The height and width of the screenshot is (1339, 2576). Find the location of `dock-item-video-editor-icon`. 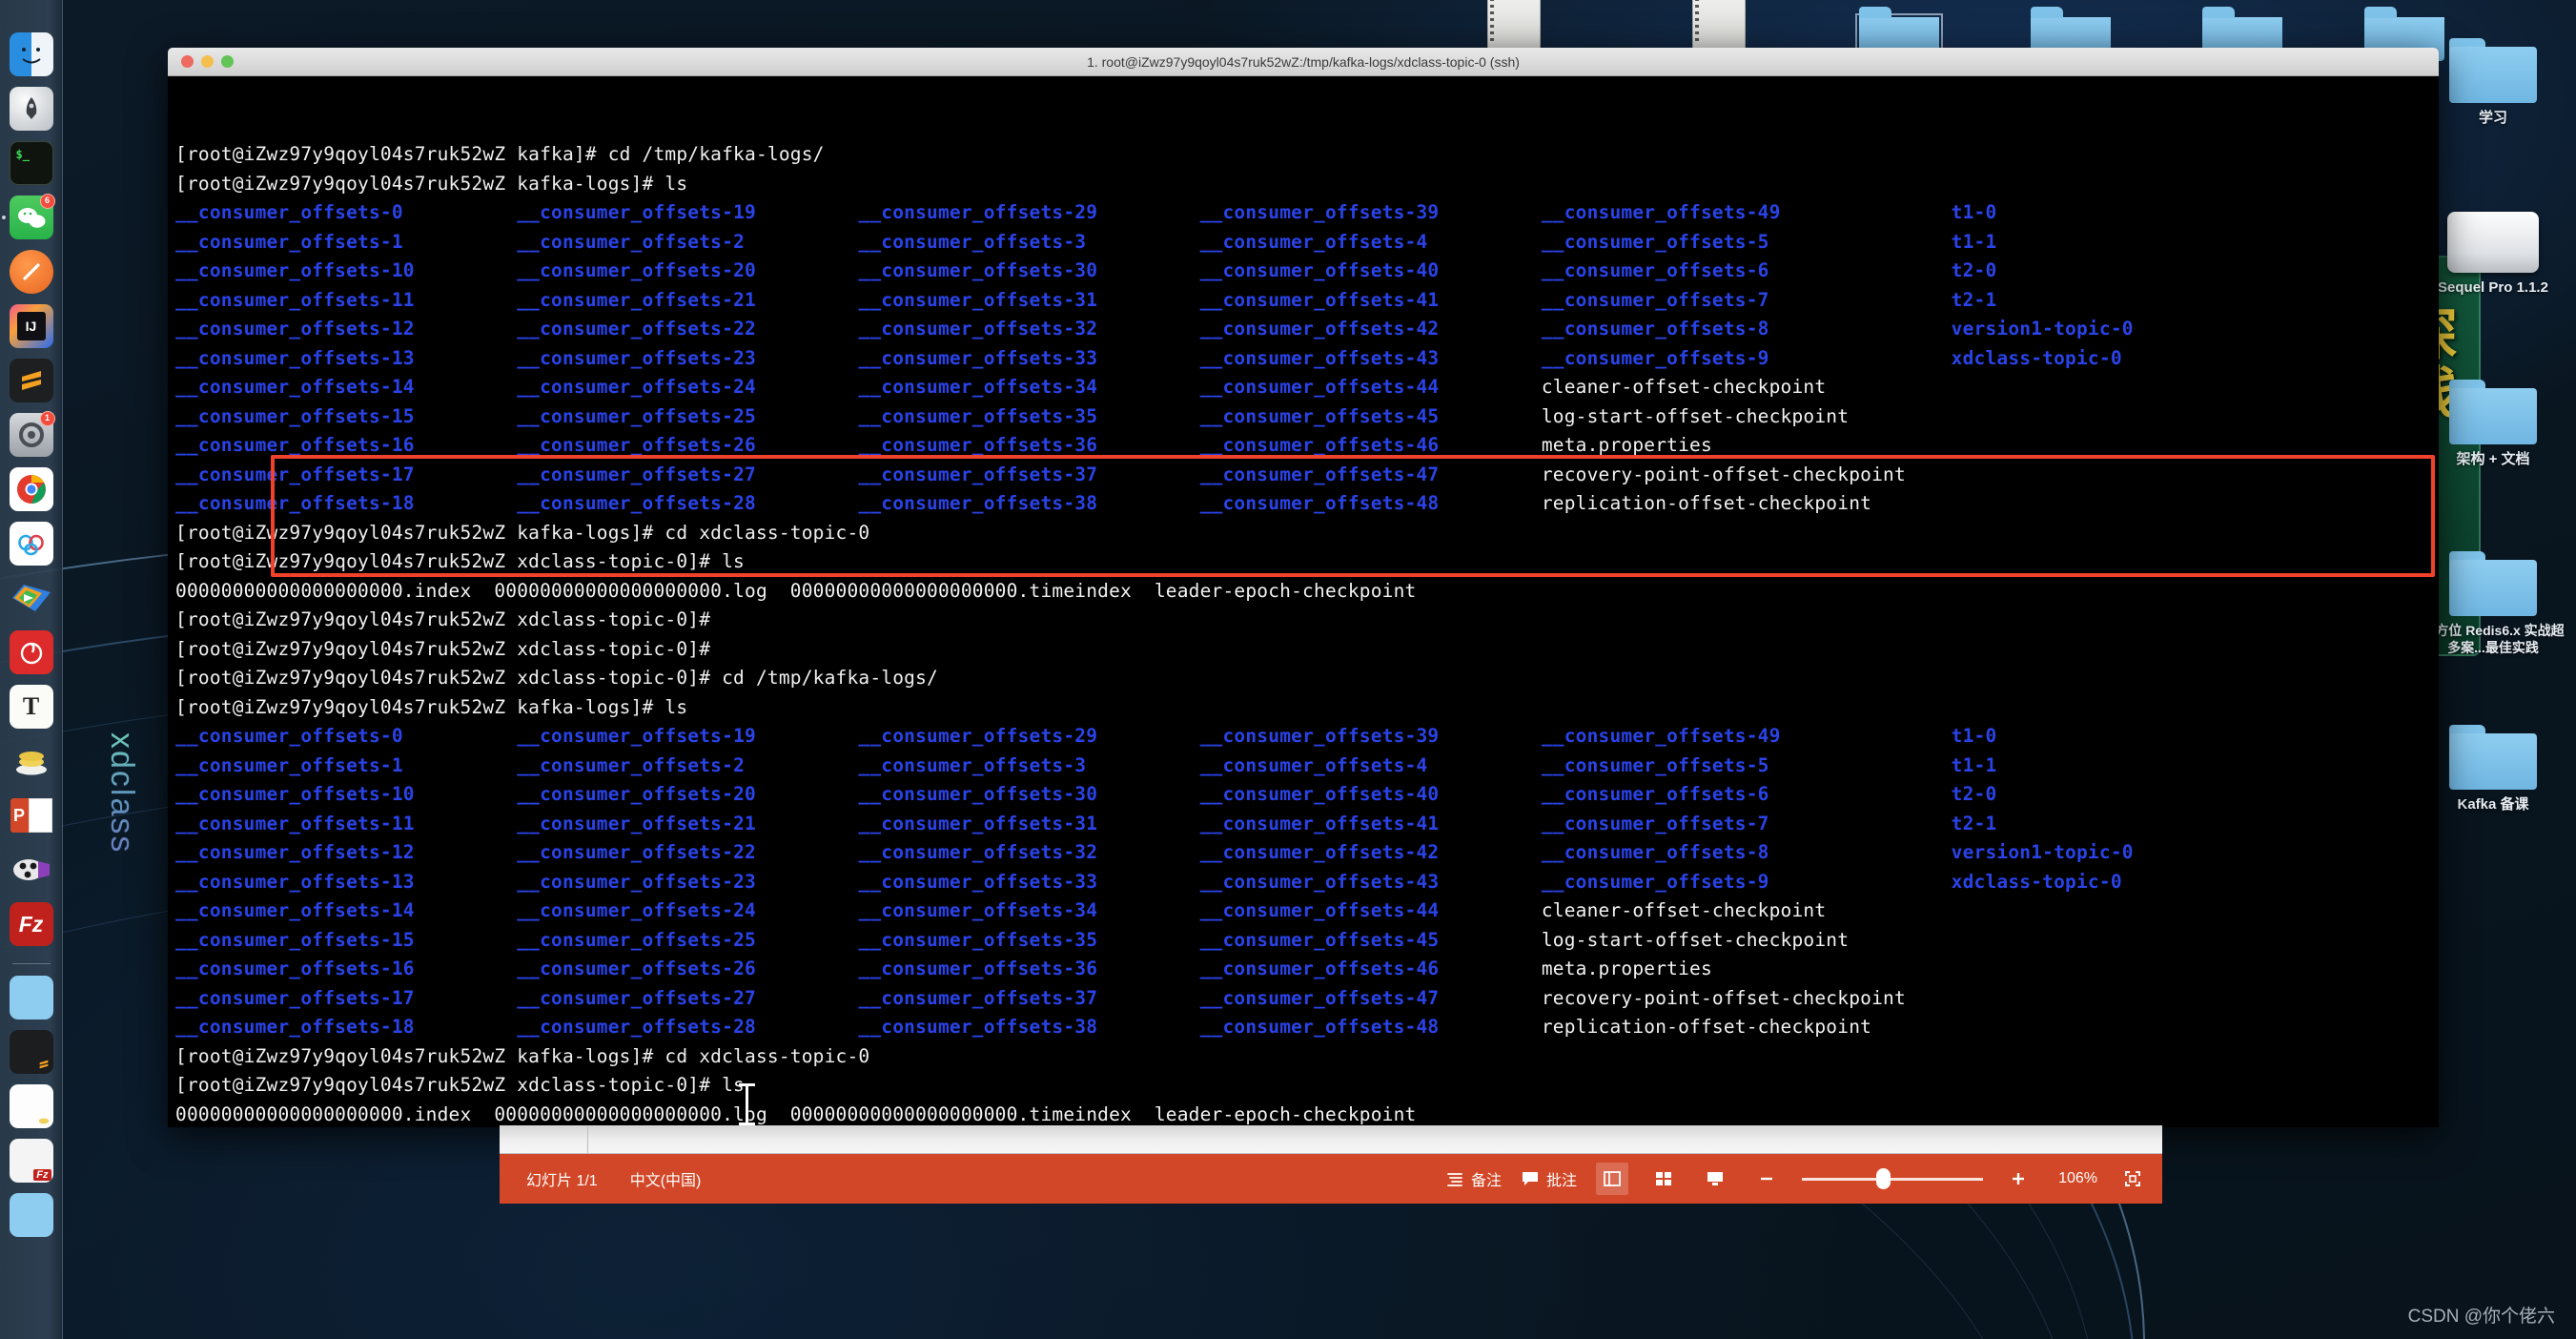

dock-item-video-editor-icon is located at coordinates (31, 870).